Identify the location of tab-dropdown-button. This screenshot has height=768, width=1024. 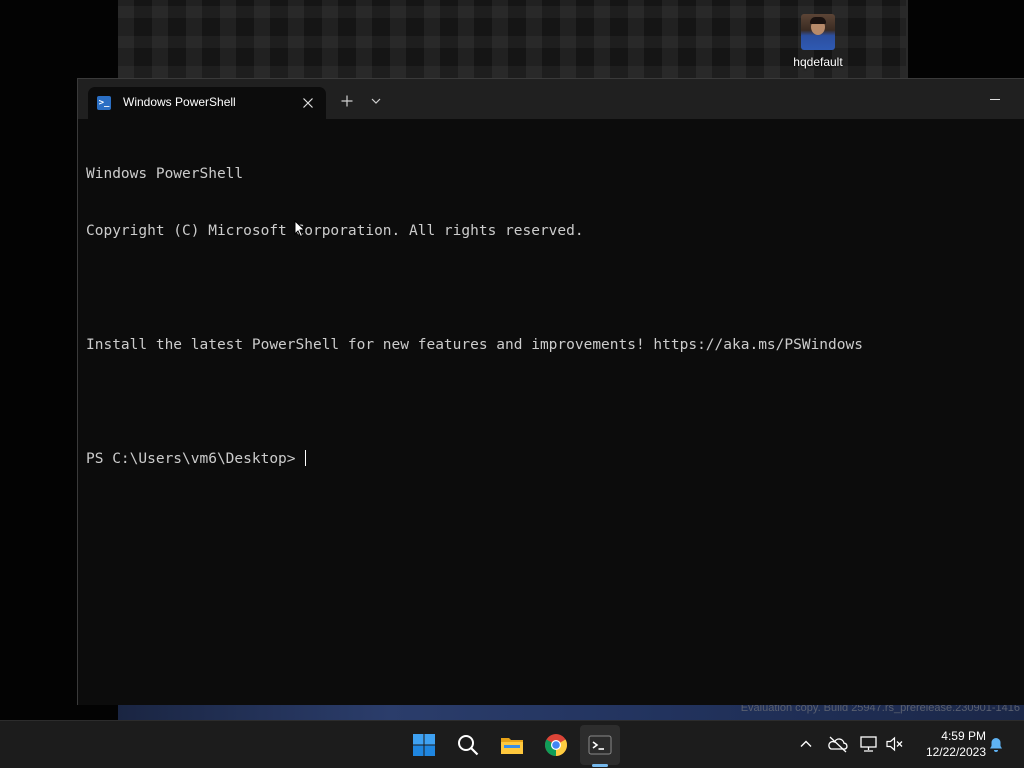
(376, 101).